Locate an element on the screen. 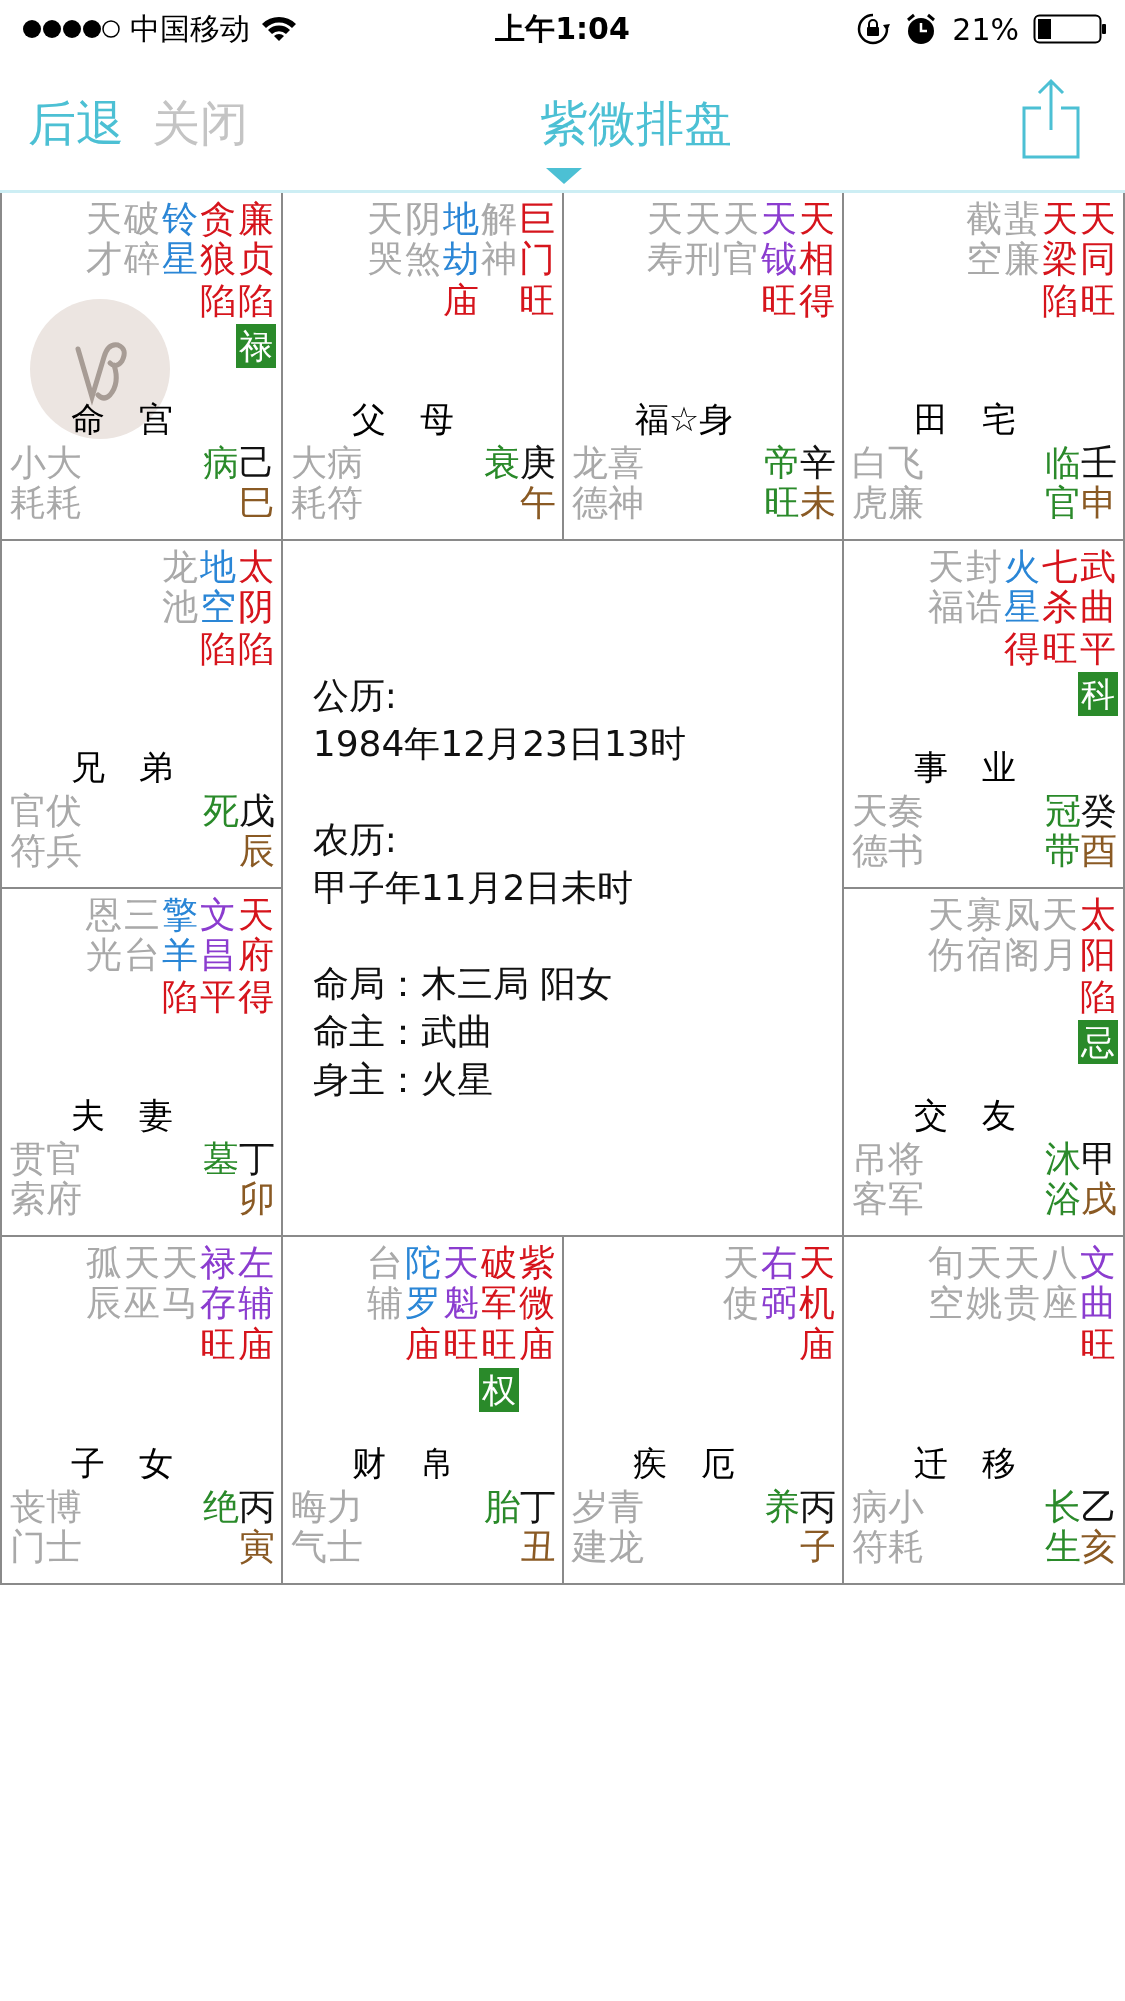 The height and width of the screenshot is (2001, 1125). star-name: 天刑 is located at coordinates (703, 239).